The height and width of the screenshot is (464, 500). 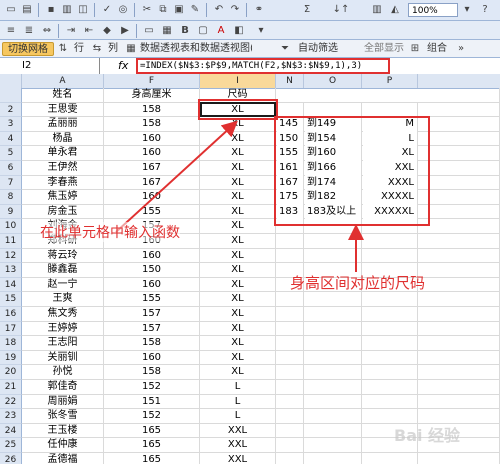 What do you see at coordinates (163, 9) in the screenshot?
I see `copy-icon: ⧉` at bounding box center [163, 9].